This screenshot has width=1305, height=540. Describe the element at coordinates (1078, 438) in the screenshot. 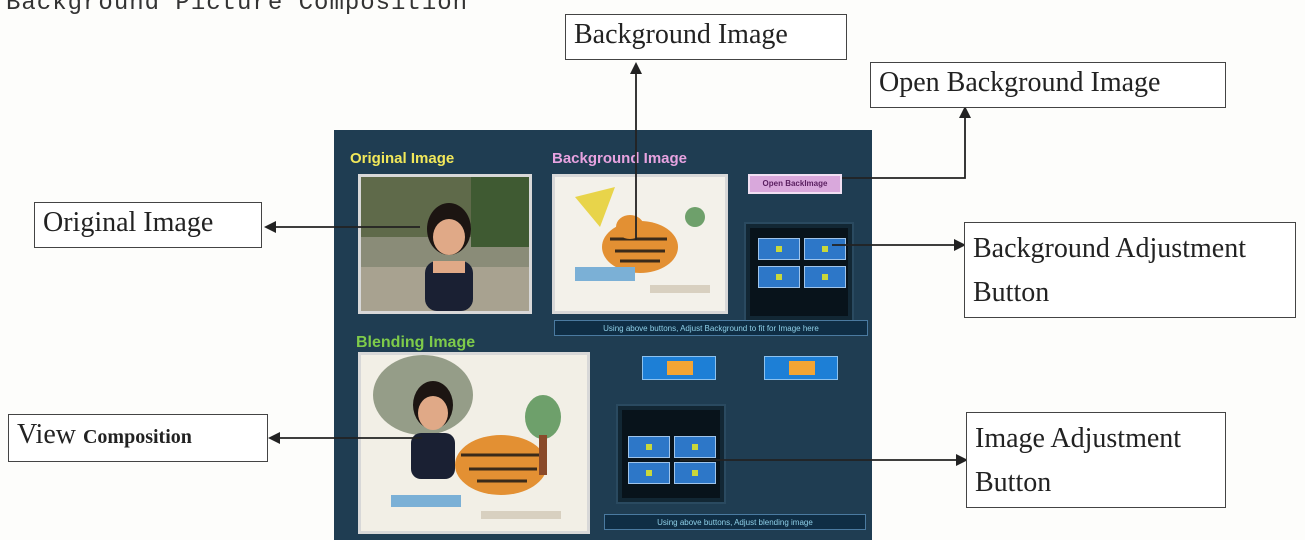

I see `callout-image-adjustment-line1: Image Adjustment` at that location.